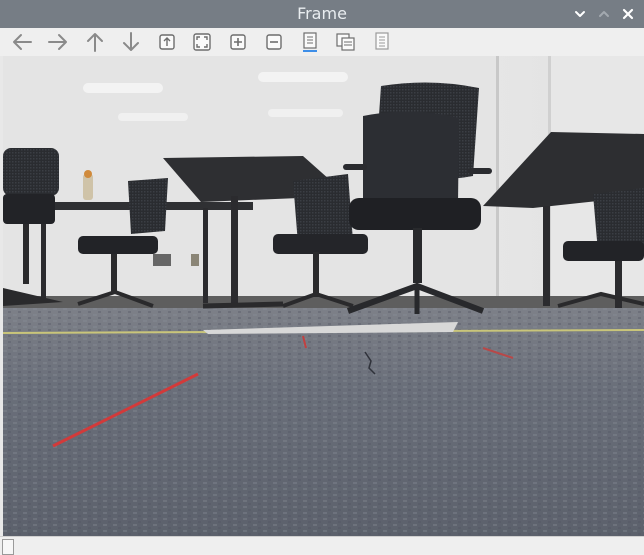 Image resolution: width=644 pixels, height=555 pixels. I want to click on zoom-in-icon, so click(238, 42).